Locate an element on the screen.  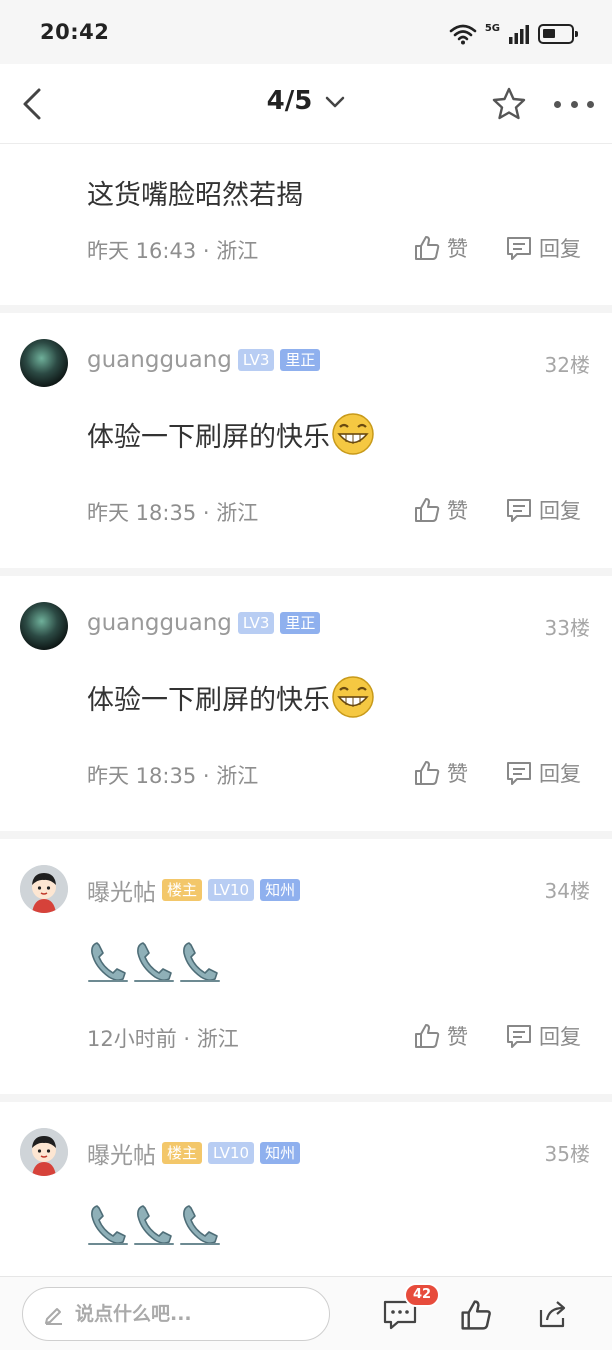
pencil-icon is located at coordinates (53, 1316).